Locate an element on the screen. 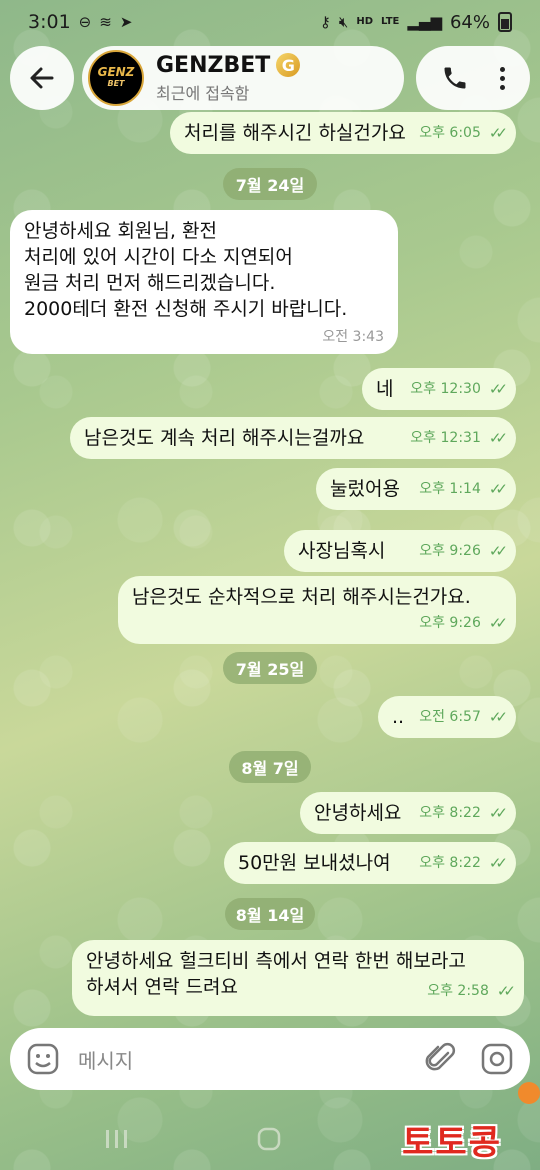 Image resolution: width=540 pixels, height=1170 pixels. avatar: GENZ BET is located at coordinates (116, 78).